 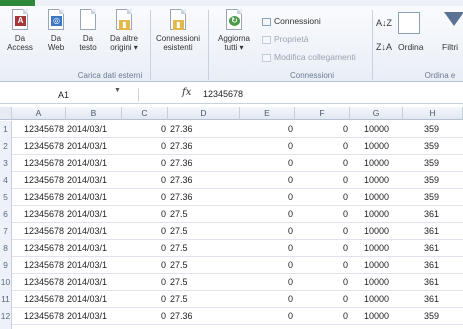 I want to click on row-header: 11, so click(x=6, y=299).